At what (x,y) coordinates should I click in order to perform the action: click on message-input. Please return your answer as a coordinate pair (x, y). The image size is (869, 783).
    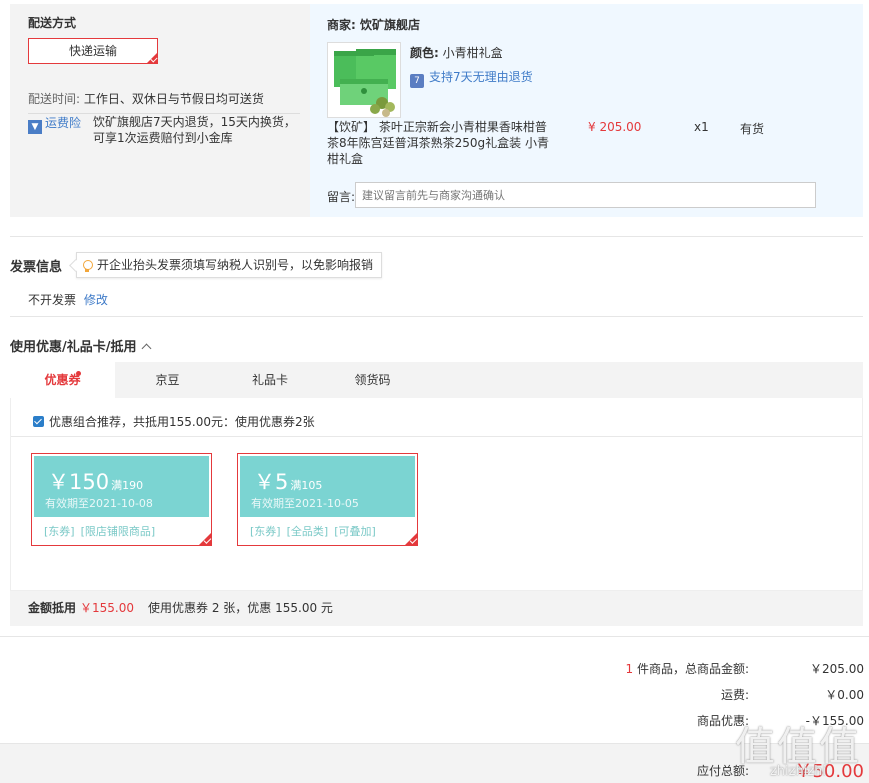
    Looking at the image, I should click on (585, 195).